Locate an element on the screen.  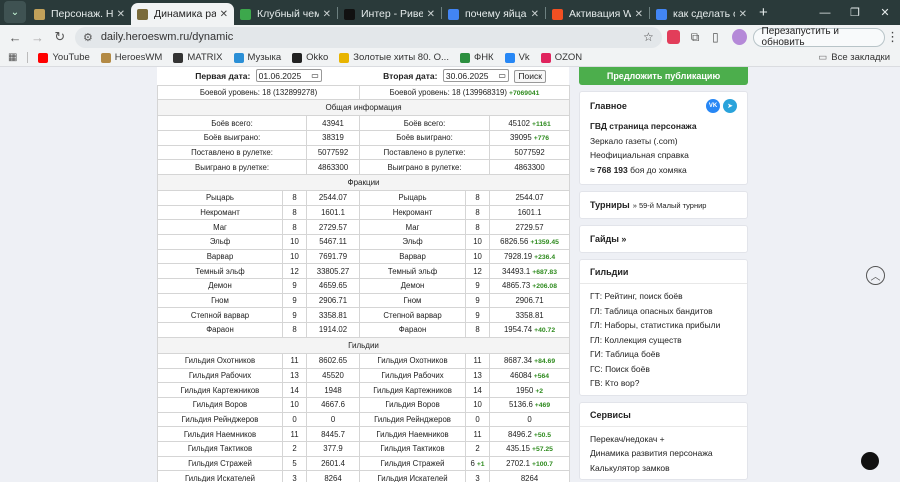
general-row: Боёв всего: 43941 Боёв всего: 45102 +1161 is located at coordinates (364, 123).